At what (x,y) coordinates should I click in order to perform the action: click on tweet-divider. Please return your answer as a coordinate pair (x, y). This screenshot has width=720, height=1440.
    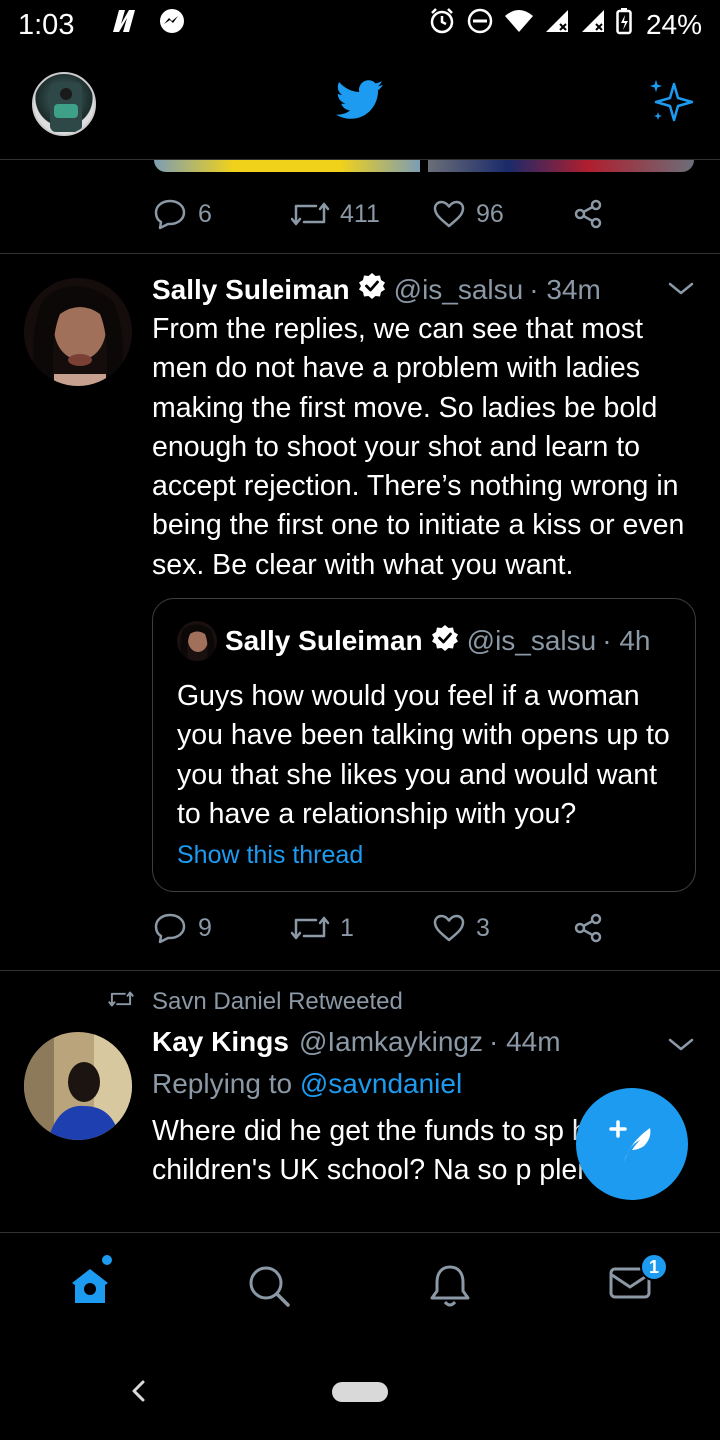
    Looking at the image, I should click on (360, 970).